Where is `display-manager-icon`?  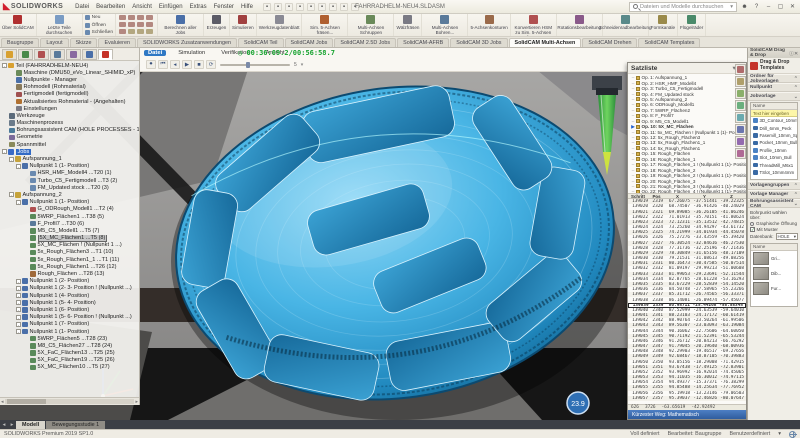 display-manager-icon is located at coordinates (73, 54).